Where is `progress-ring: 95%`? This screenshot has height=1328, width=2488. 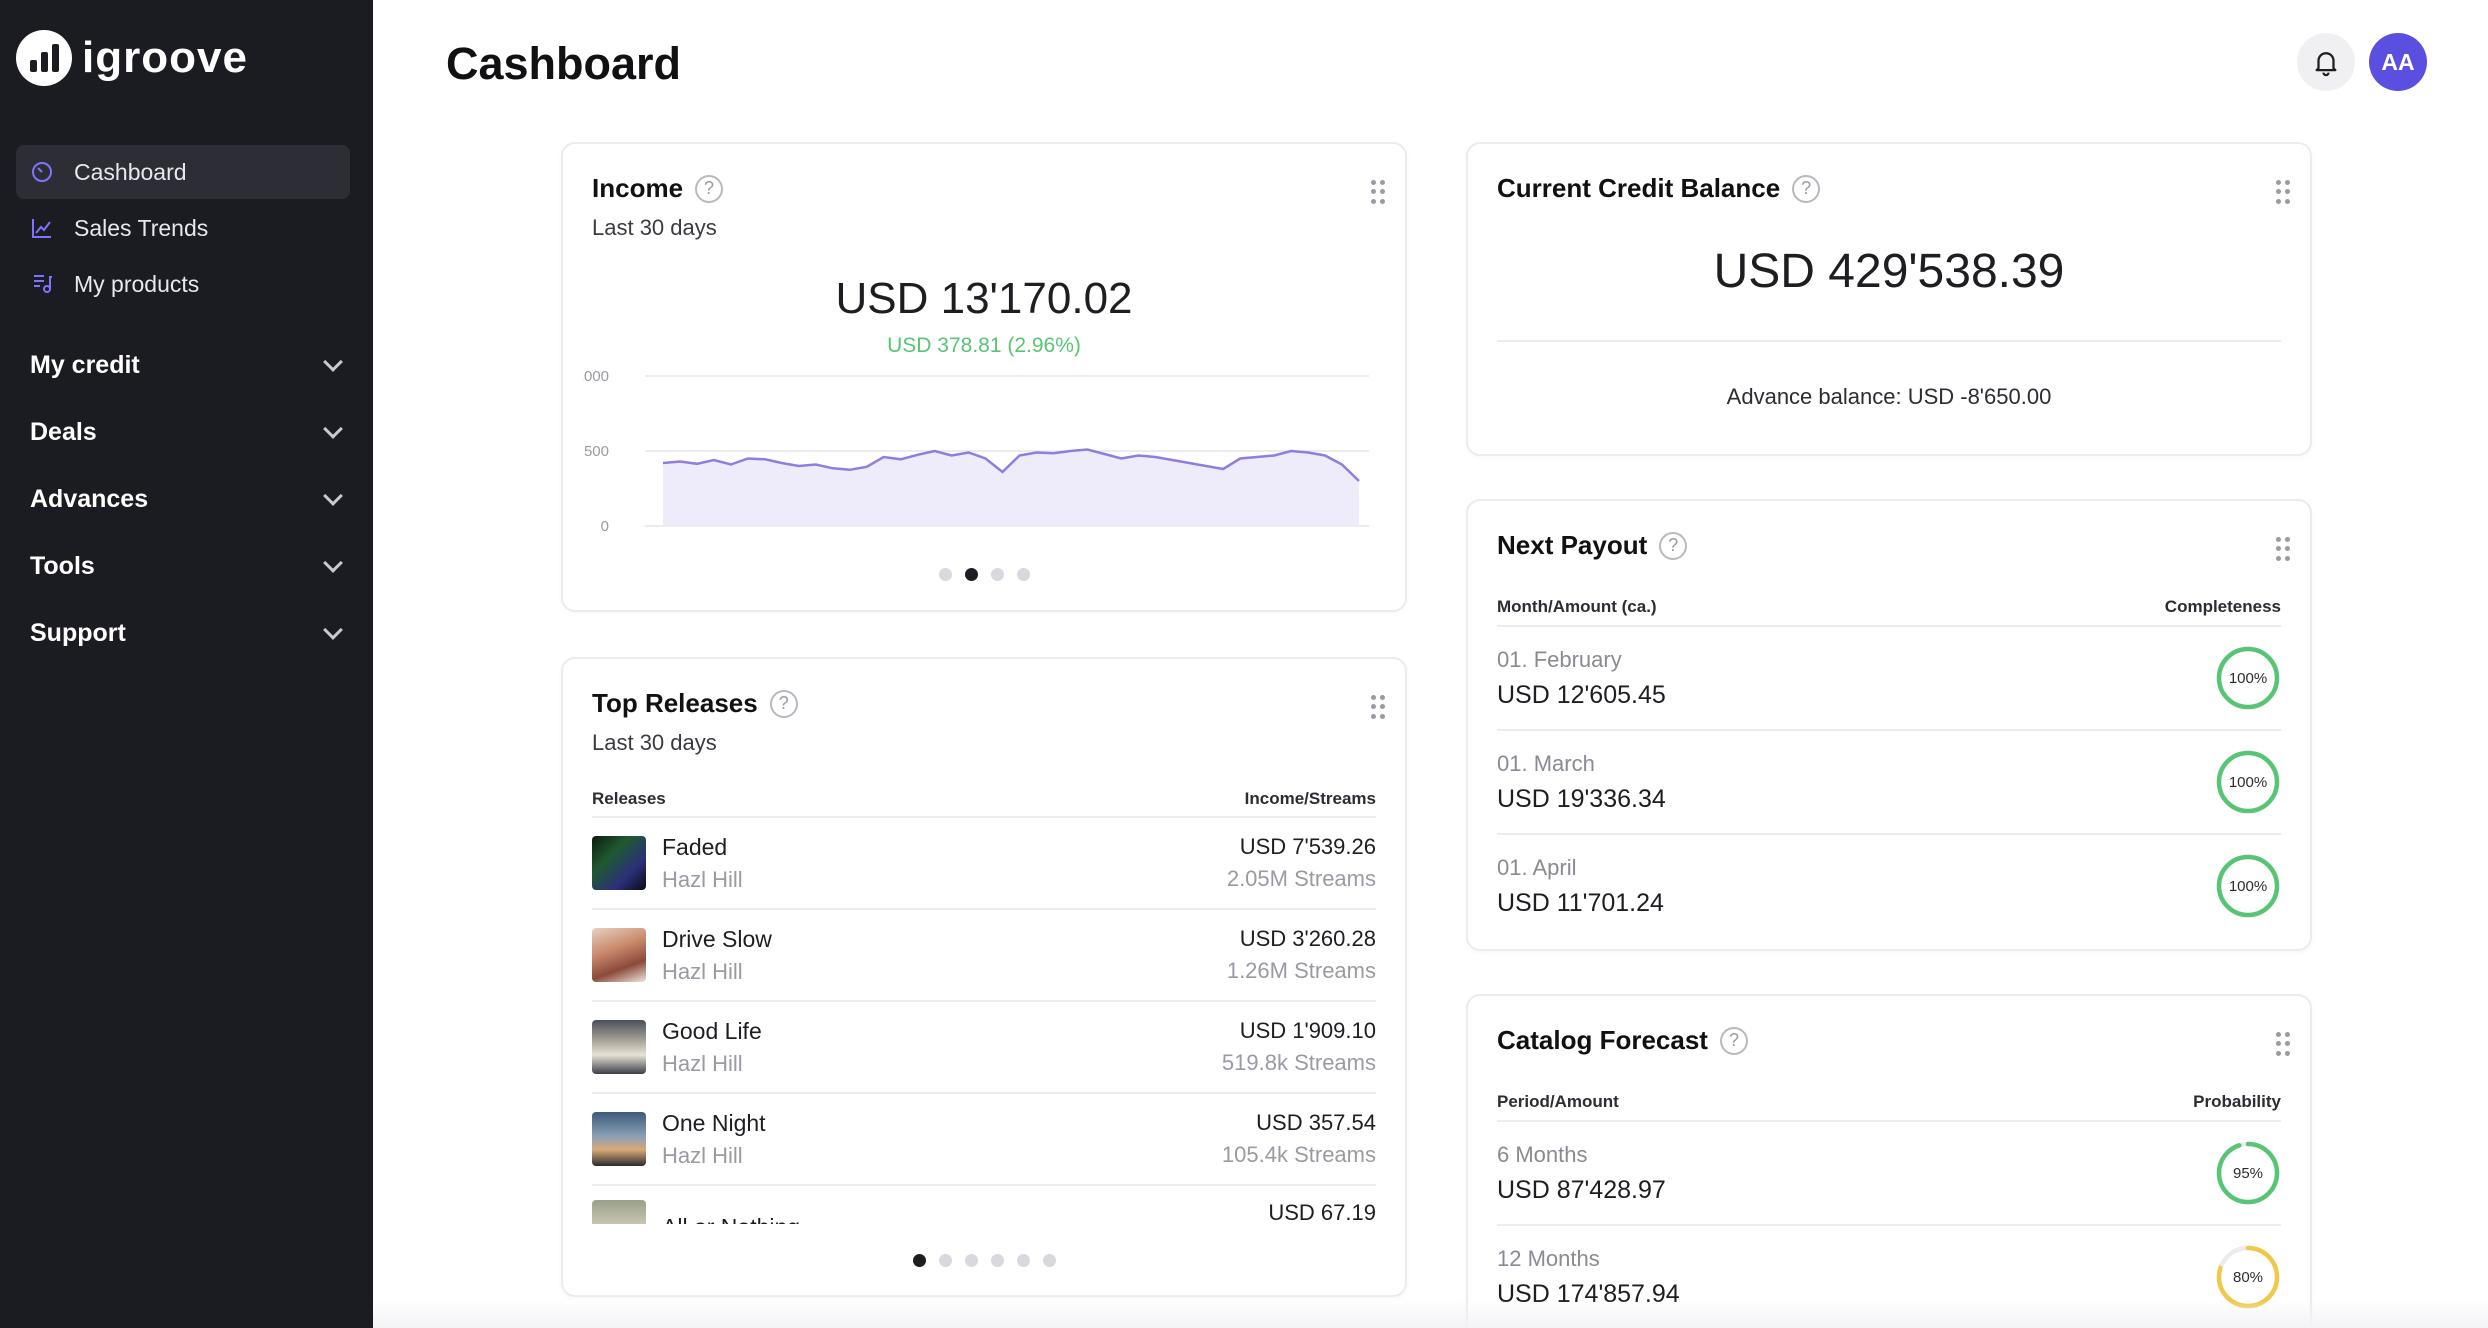
progress-ring: 95% is located at coordinates (2248, 1173).